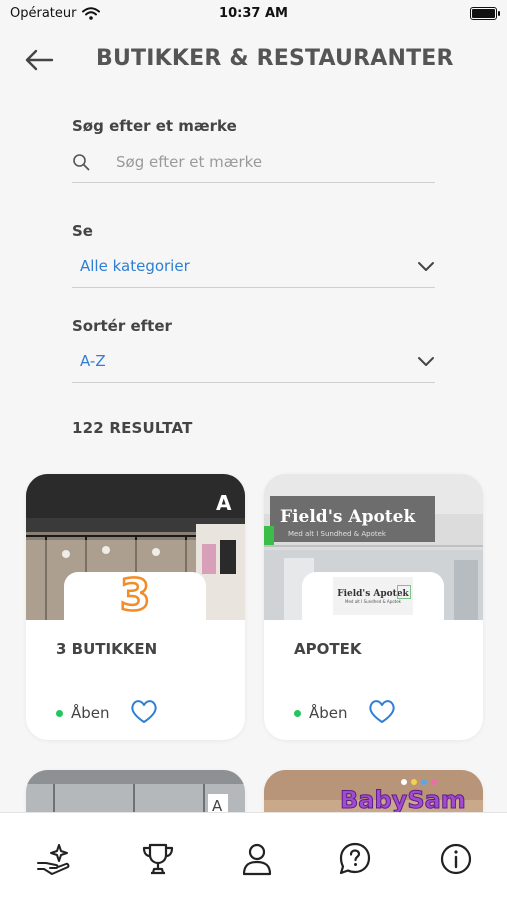  What do you see at coordinates (373, 601) in the screenshot?
I see `apotek-logo-subtext: Med alt I Sundhed & Apotek` at bounding box center [373, 601].